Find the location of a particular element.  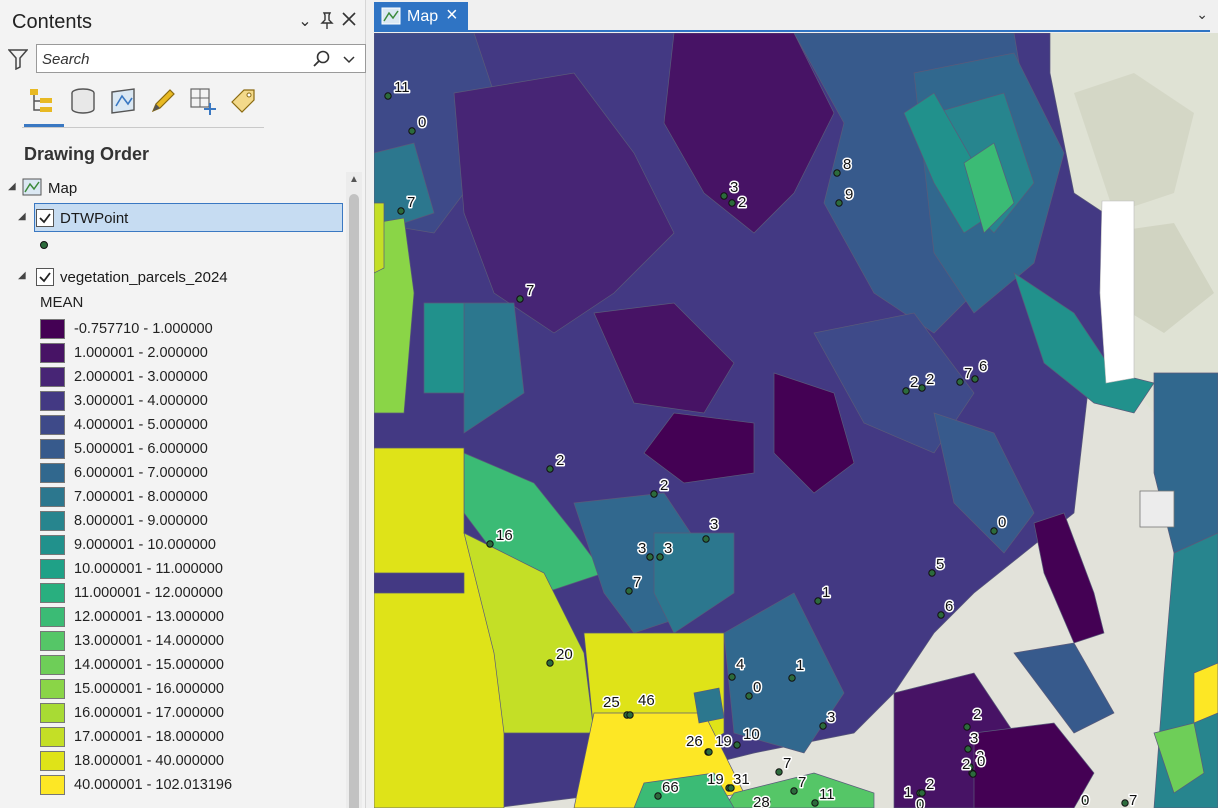

legend-item: 6.000001 - 7.000000 is located at coordinates (190, 473).